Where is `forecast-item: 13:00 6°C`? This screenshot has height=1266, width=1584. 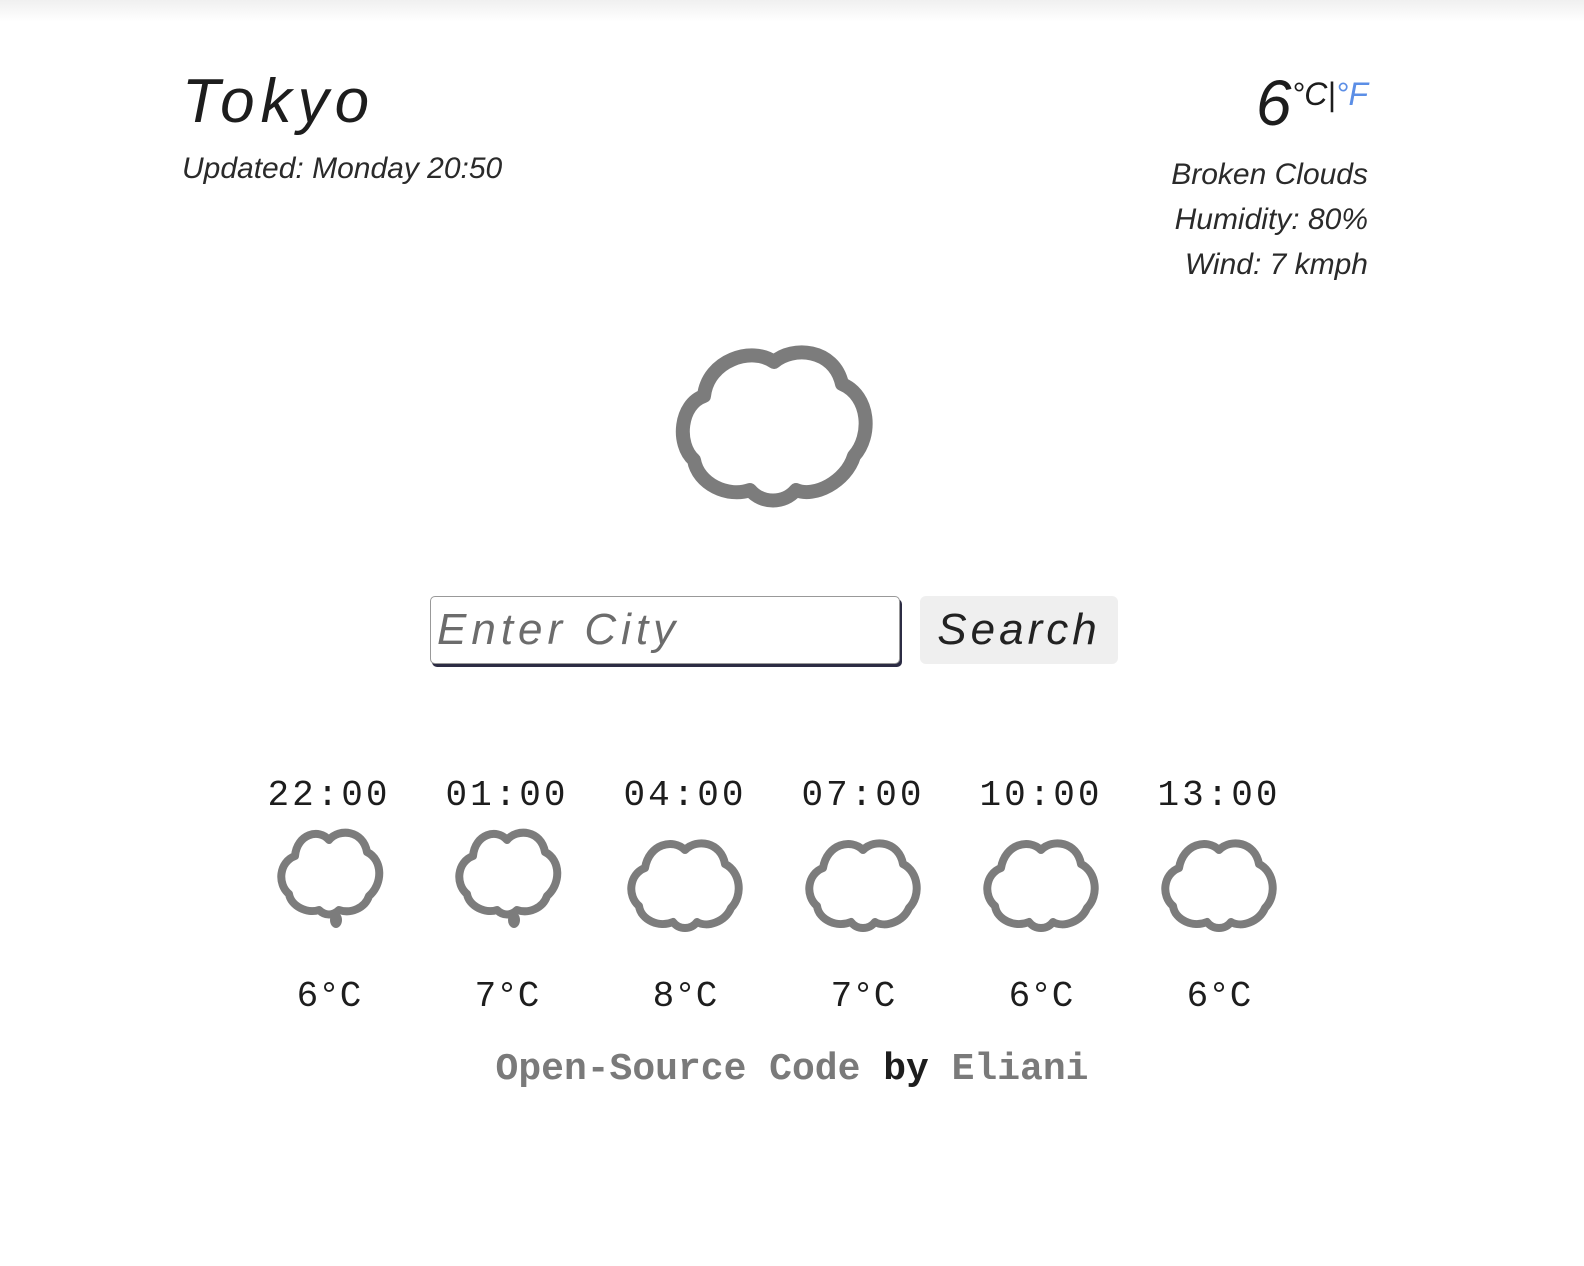
forecast-item: 13:00 6°C is located at coordinates (1219, 895).